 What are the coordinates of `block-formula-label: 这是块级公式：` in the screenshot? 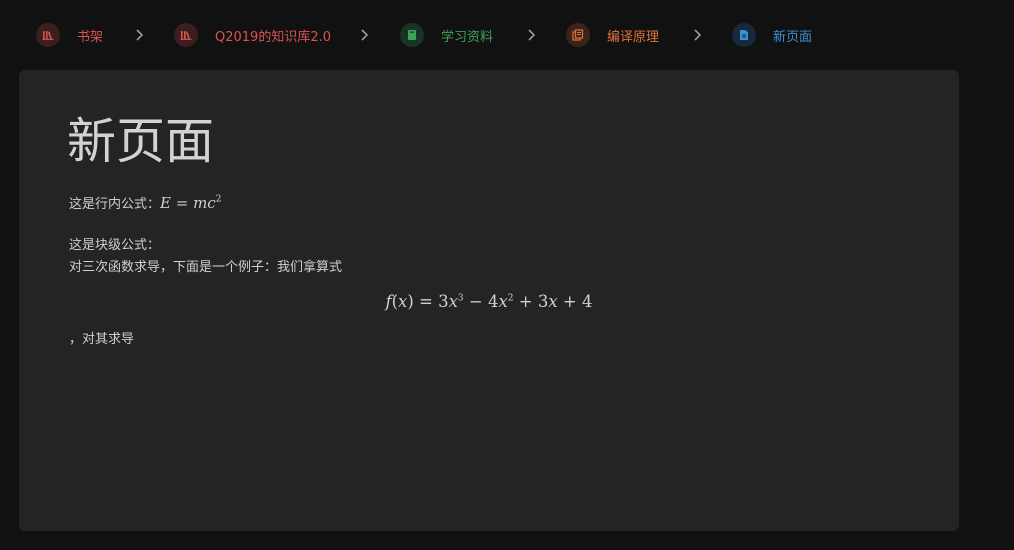 It's located at (115, 245).